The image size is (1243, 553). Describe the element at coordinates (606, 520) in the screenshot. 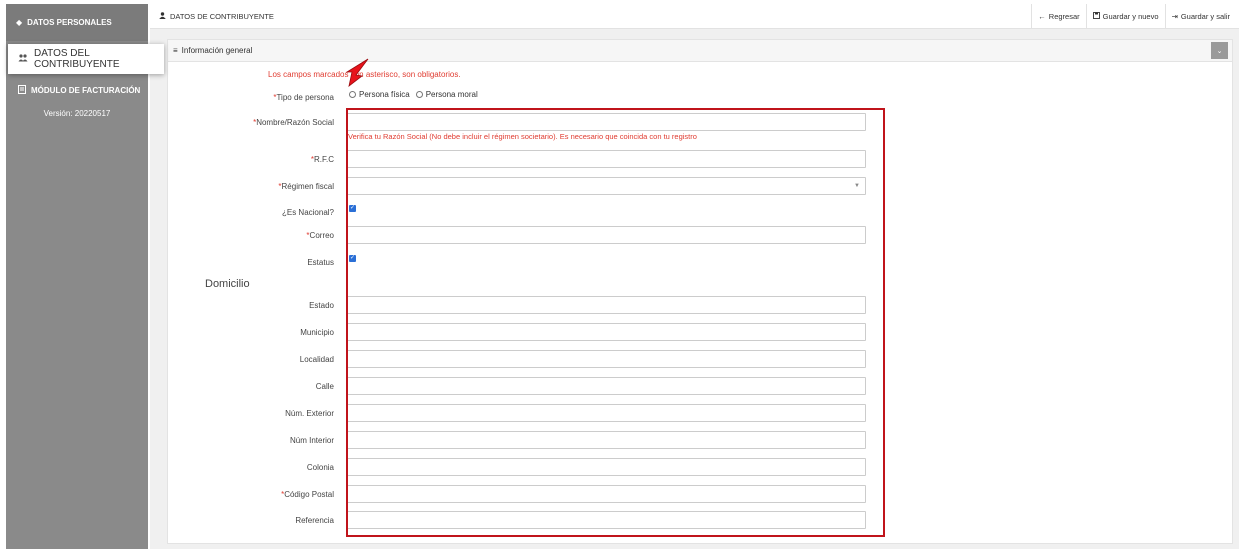

I see `referencia-input` at that location.